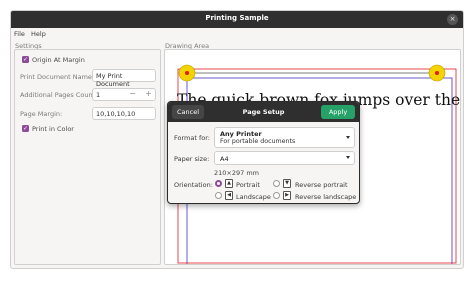  Describe the element at coordinates (193, 185) in the screenshot. I see `orientation-label: Orientation:` at that location.